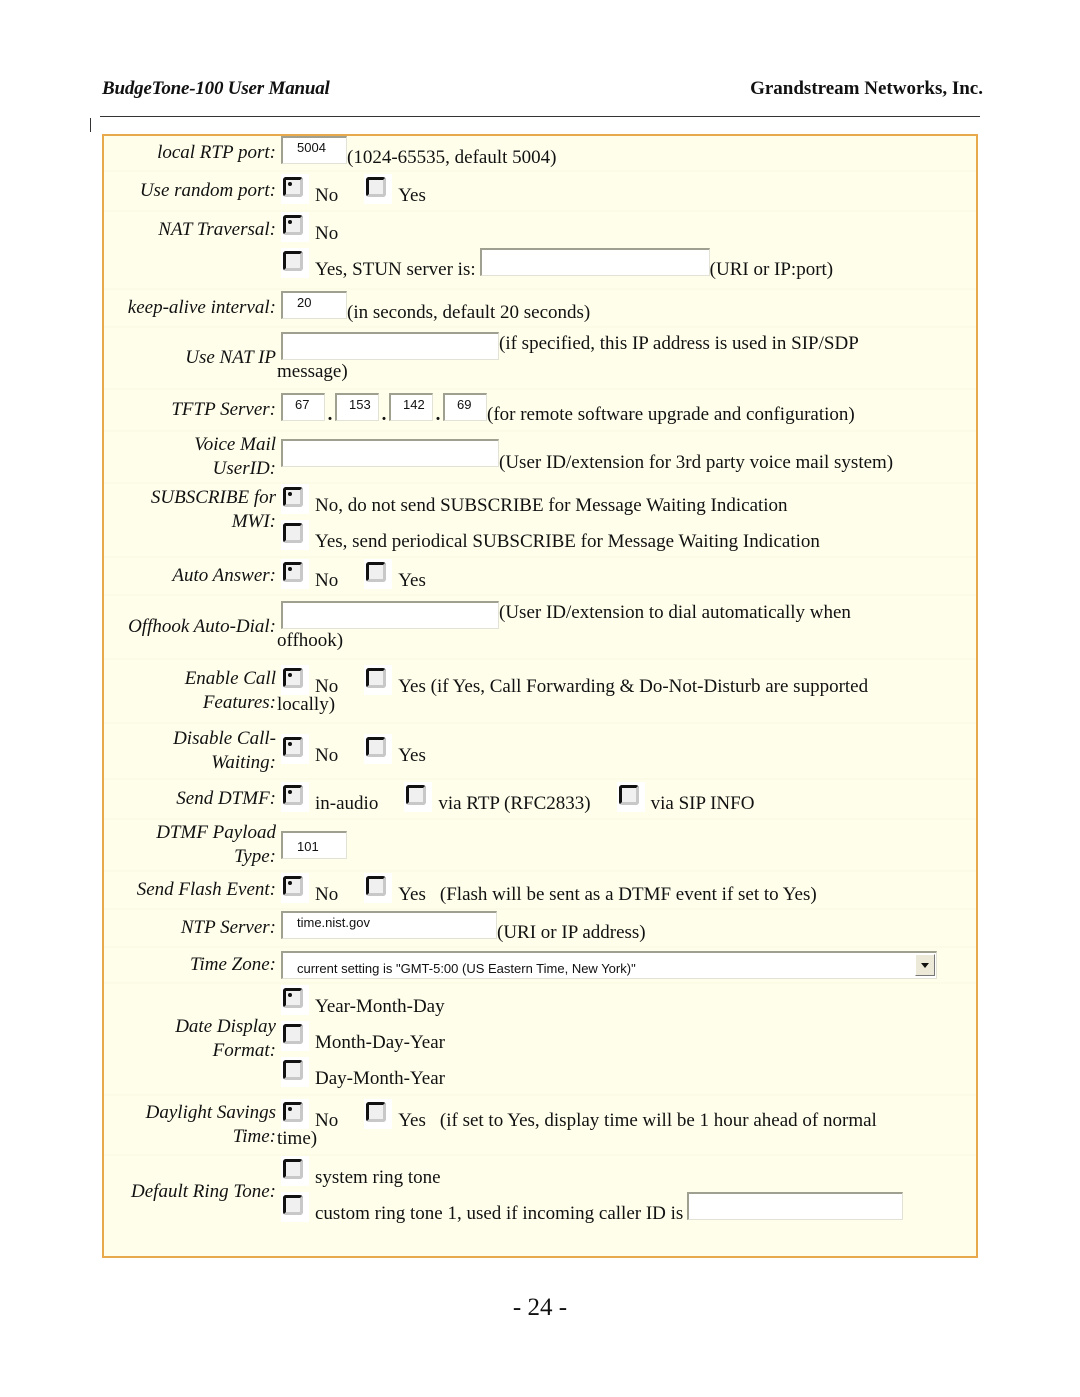  What do you see at coordinates (303, 407) in the screenshot?
I see `tftp-octet-1-input: 67` at bounding box center [303, 407].